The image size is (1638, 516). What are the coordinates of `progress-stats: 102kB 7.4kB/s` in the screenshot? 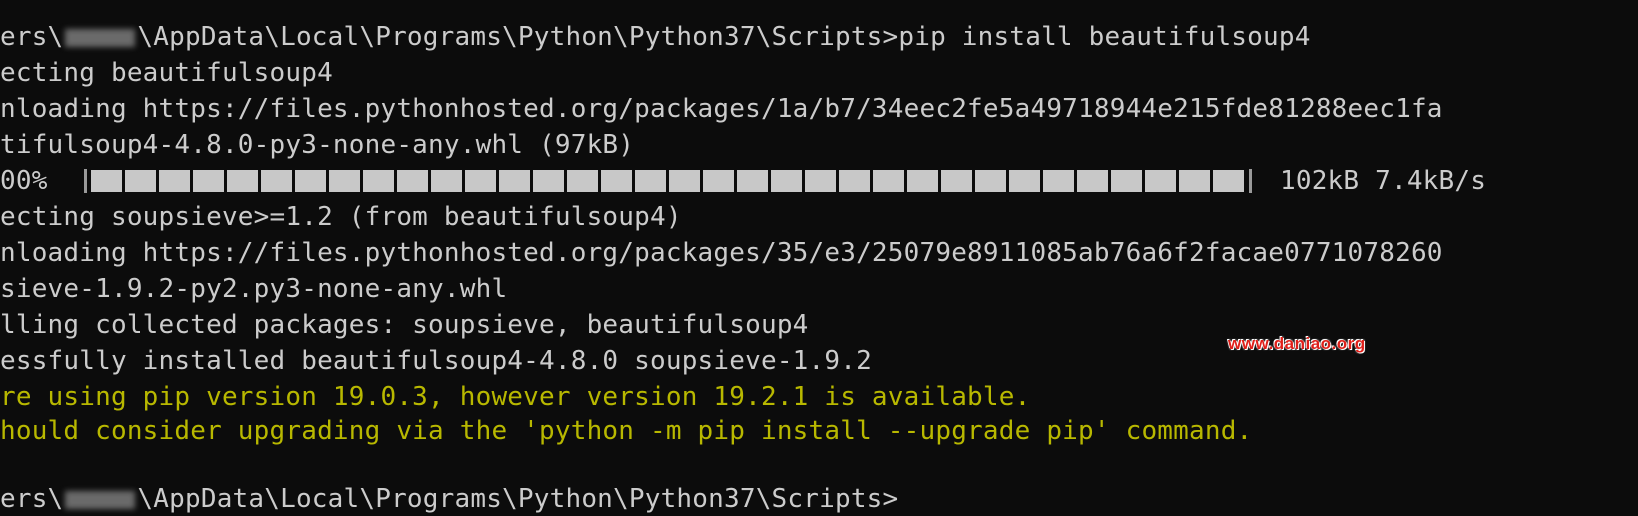 It's located at (1383, 181).